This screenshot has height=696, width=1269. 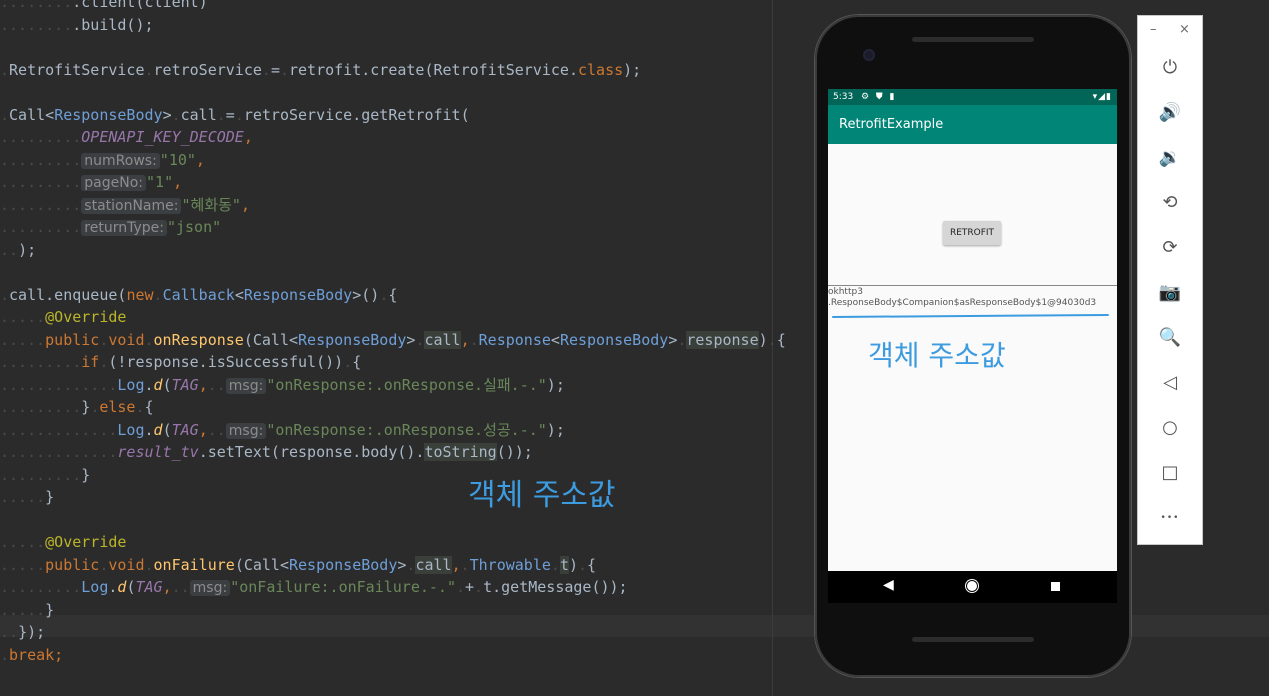 What do you see at coordinates (177, 159) in the screenshot?
I see `code-token: "10"` at bounding box center [177, 159].